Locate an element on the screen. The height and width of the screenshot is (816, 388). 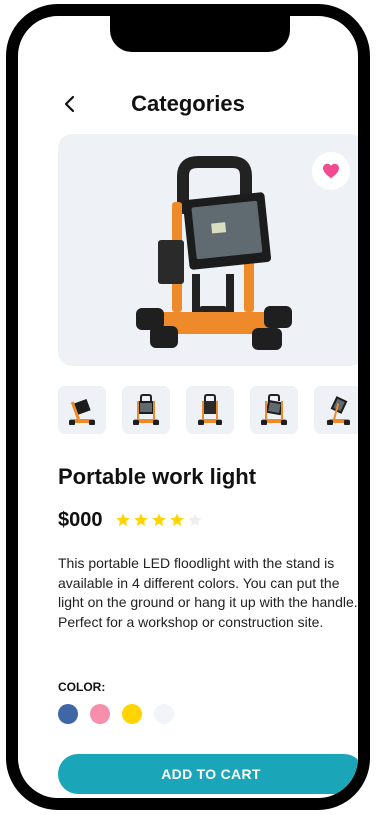
thumbnail-strip is located at coordinates (208, 412).